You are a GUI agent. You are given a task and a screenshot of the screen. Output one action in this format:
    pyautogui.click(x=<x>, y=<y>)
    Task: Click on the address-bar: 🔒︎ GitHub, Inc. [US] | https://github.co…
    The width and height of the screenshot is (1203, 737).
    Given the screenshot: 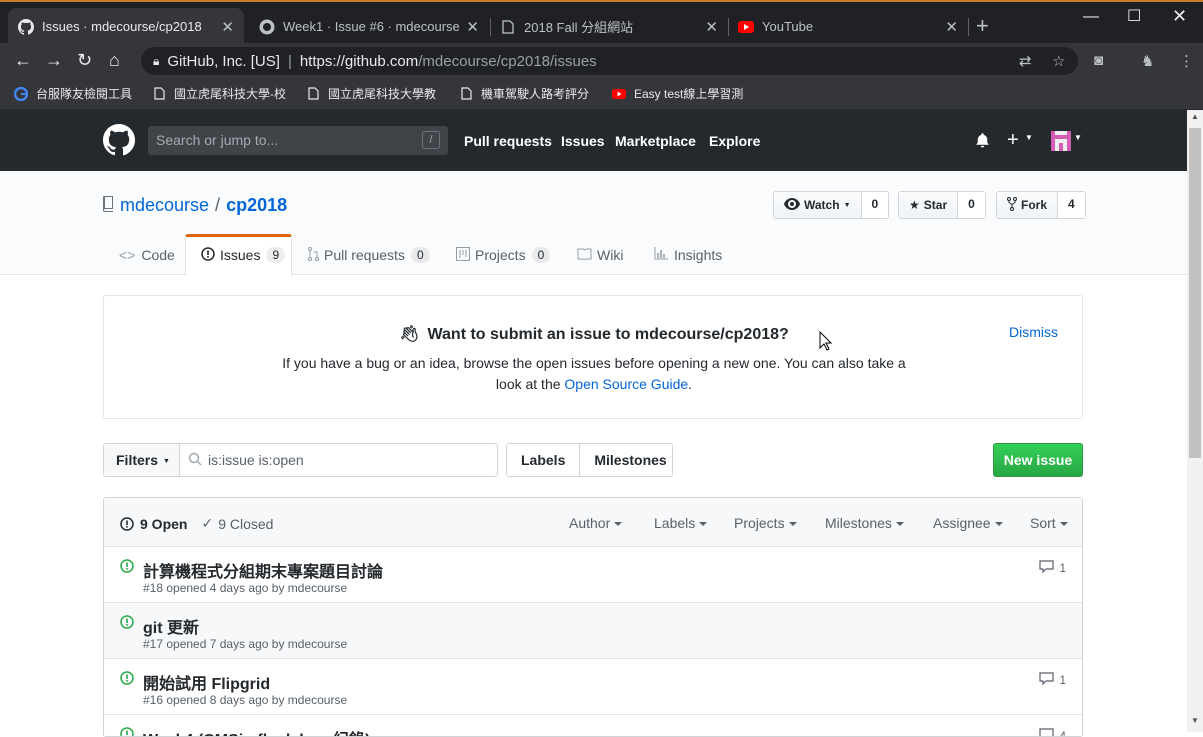 What is the action you would take?
    pyautogui.click(x=609, y=61)
    